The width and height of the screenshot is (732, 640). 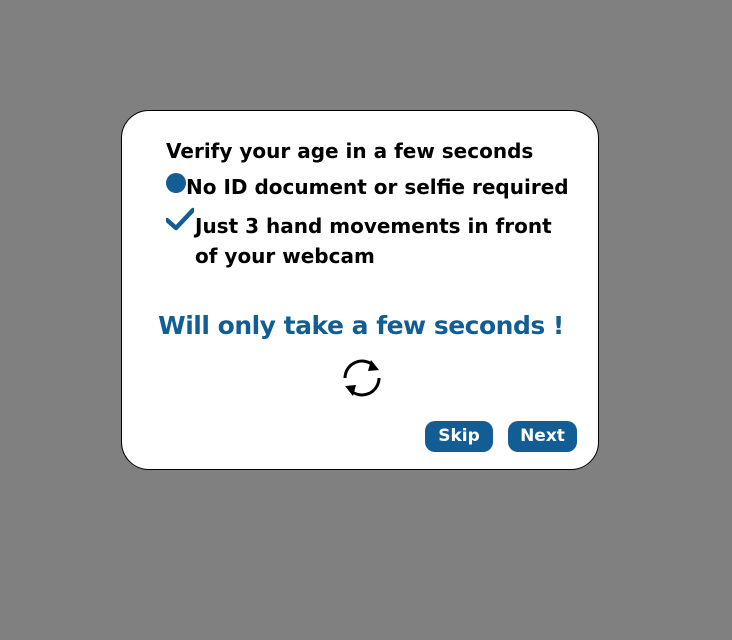 I want to click on skip-button: Skip, so click(x=459, y=436).